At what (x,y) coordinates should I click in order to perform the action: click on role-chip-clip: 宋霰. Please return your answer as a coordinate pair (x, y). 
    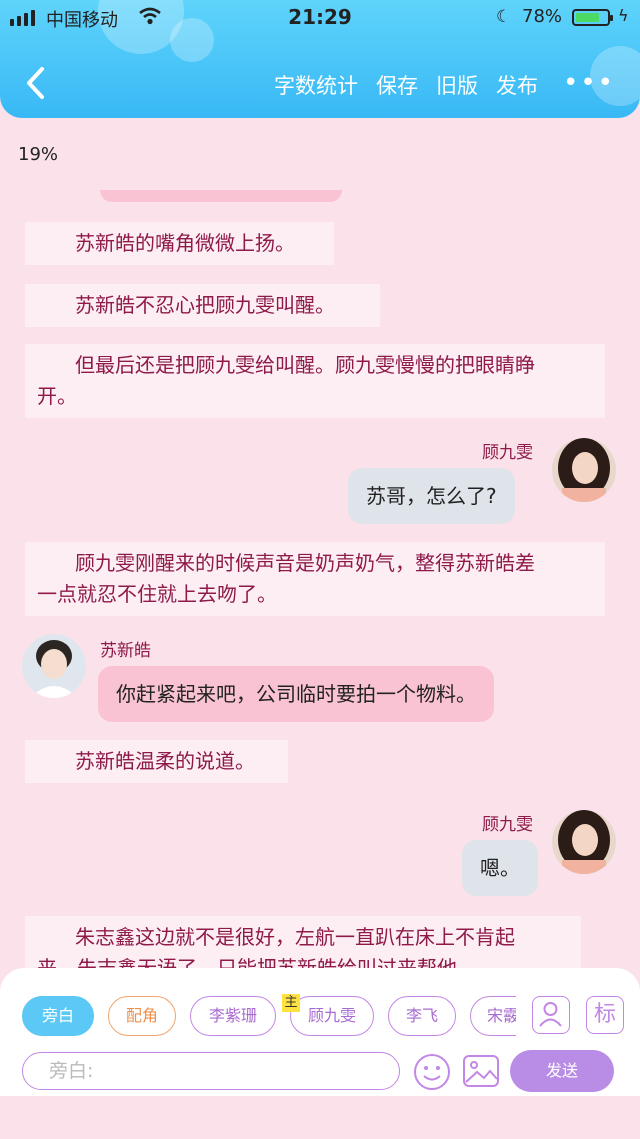
    Looking at the image, I should click on (493, 1016).